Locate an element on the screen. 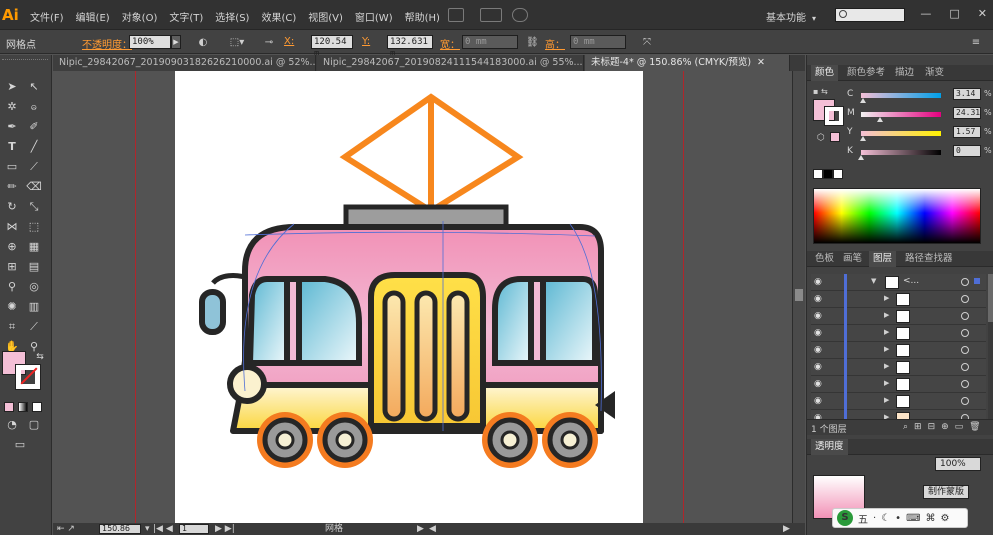 The image size is (993, 535). channel-cyan-slider is located at coordinates (901, 95).